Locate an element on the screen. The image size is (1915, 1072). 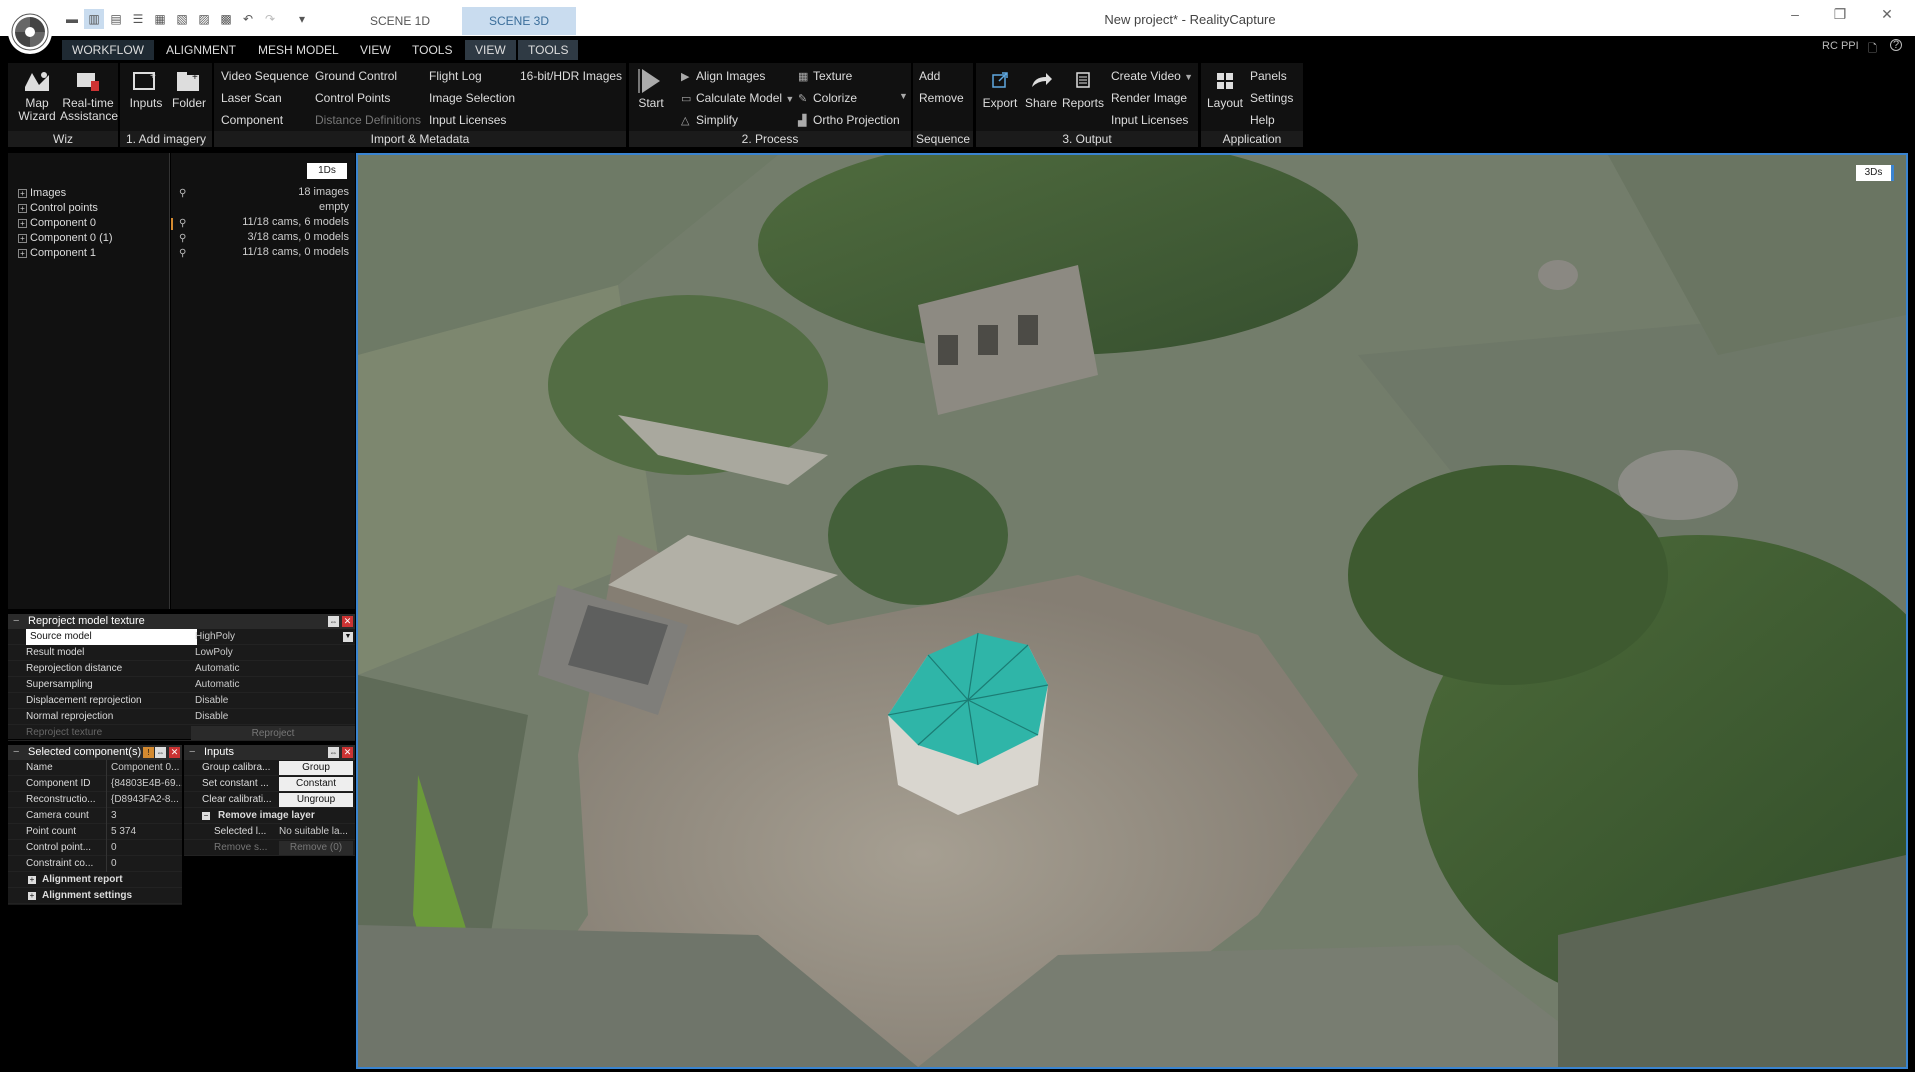
remove-button: Remove is located at coordinates (941, 98).